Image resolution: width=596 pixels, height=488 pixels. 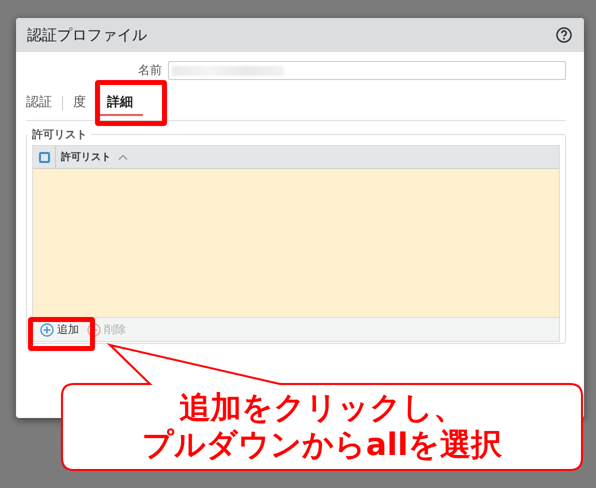 I want to click on section-legend: 許可リスト, so click(x=59, y=134).